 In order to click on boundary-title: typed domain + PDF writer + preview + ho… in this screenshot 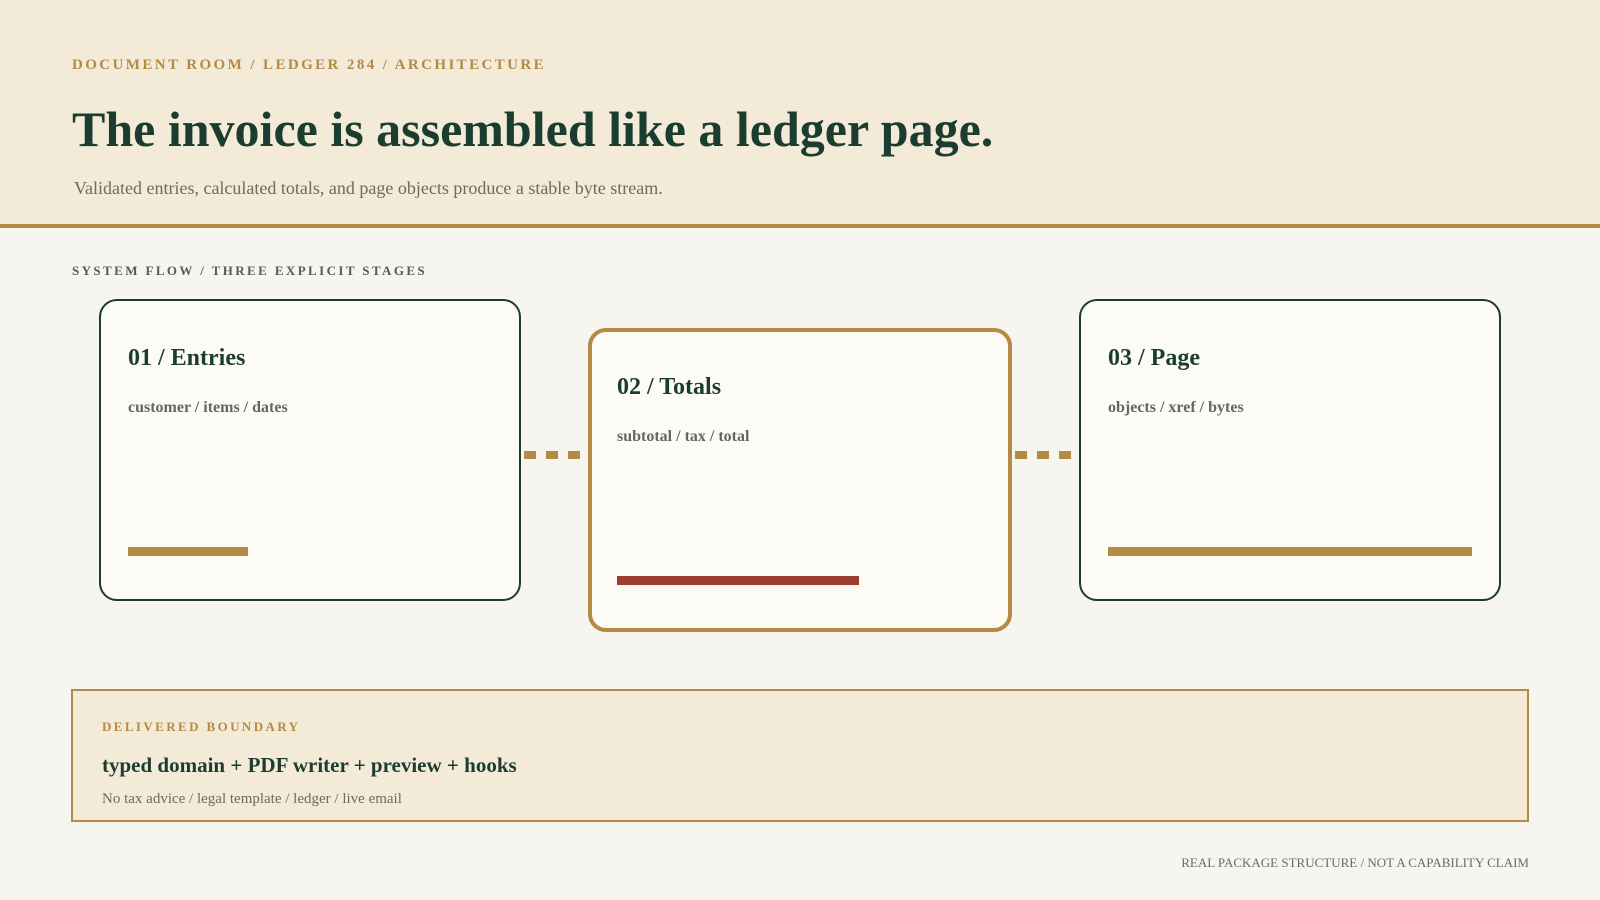, I will do `click(309, 765)`.